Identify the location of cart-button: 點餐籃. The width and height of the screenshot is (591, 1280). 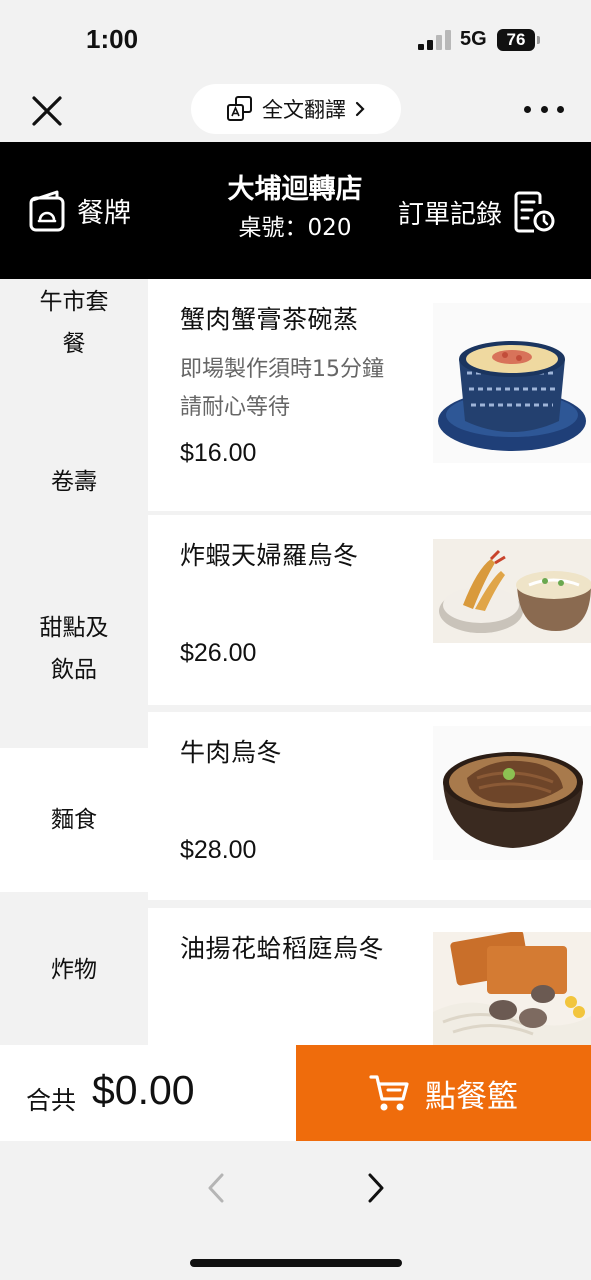
(443, 1093).